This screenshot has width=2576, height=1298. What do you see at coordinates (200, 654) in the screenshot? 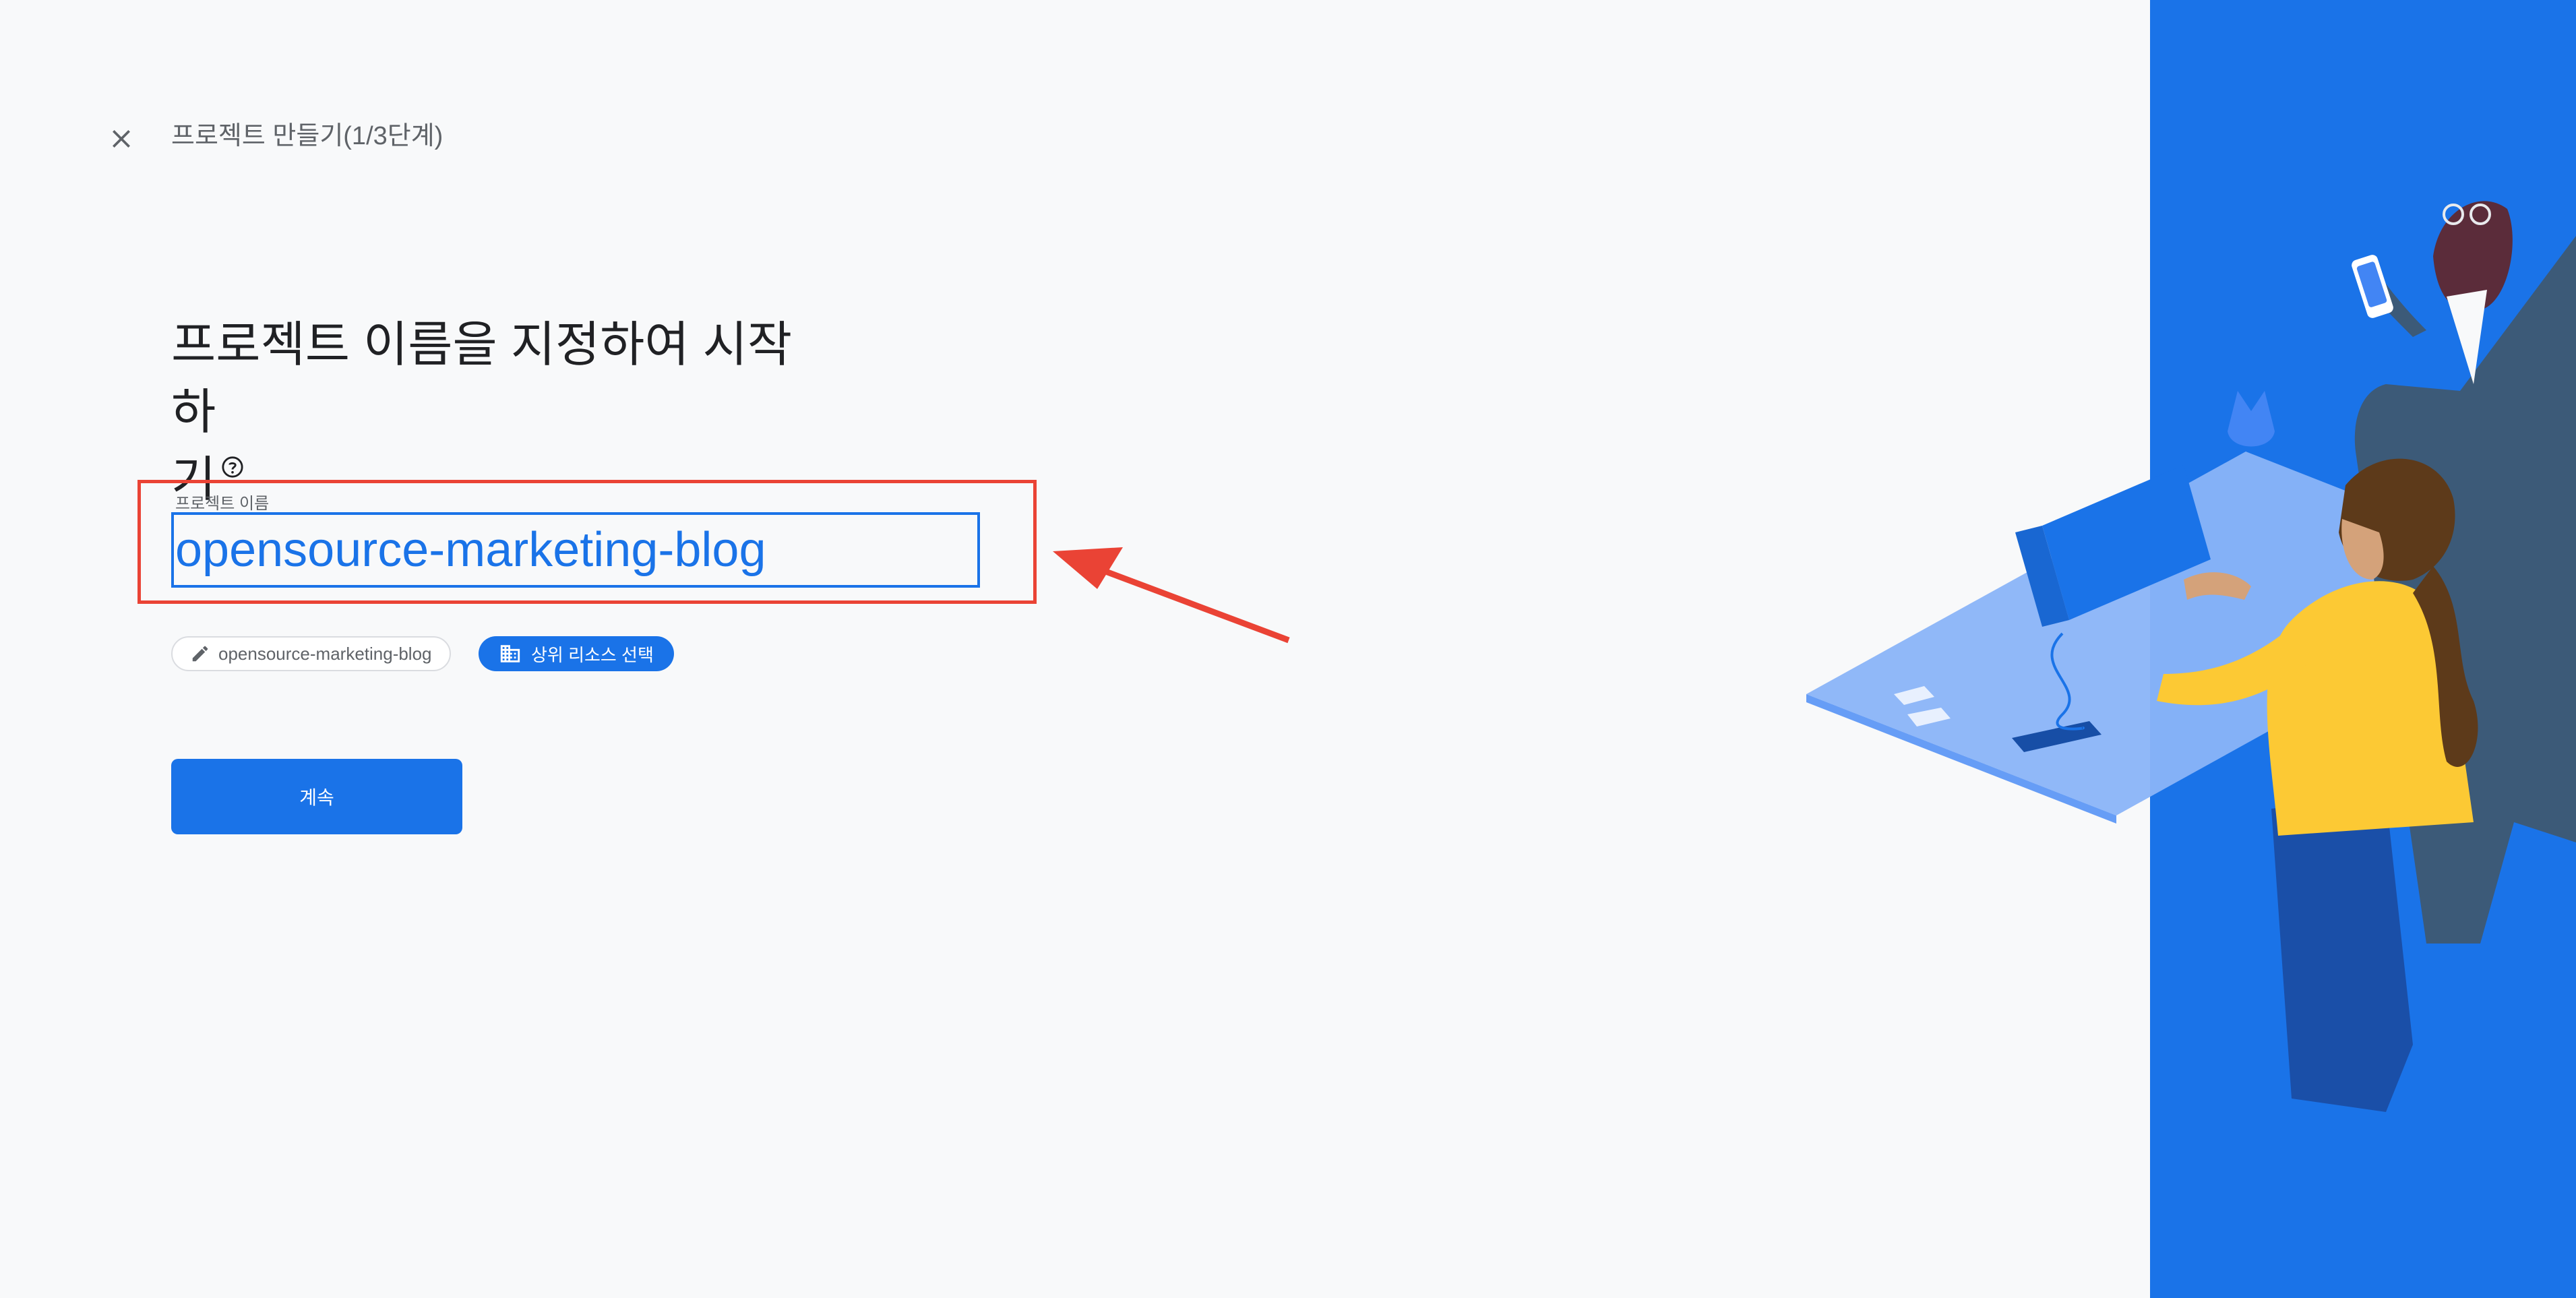
I see `pencil-icon` at bounding box center [200, 654].